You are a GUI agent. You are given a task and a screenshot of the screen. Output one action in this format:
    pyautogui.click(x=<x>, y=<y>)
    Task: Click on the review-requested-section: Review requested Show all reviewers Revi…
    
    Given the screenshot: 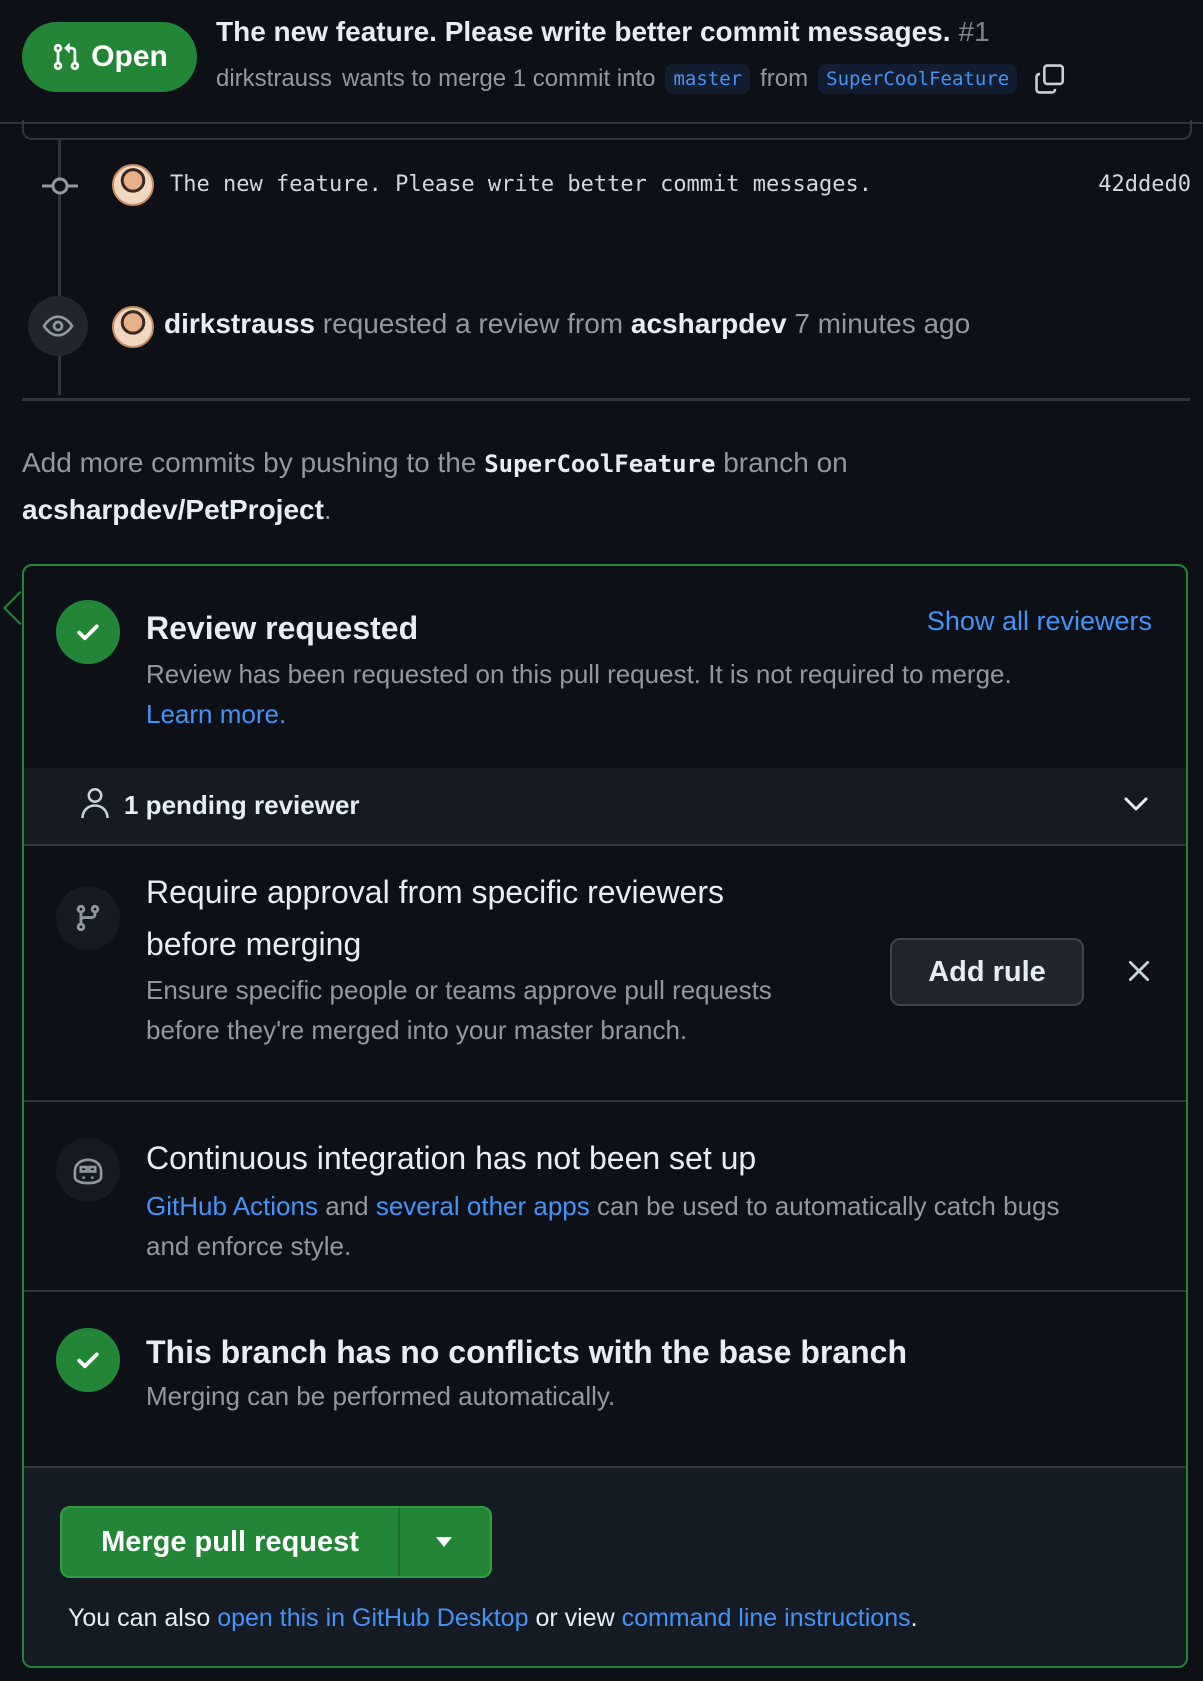 What is the action you would take?
    pyautogui.click(x=605, y=667)
    